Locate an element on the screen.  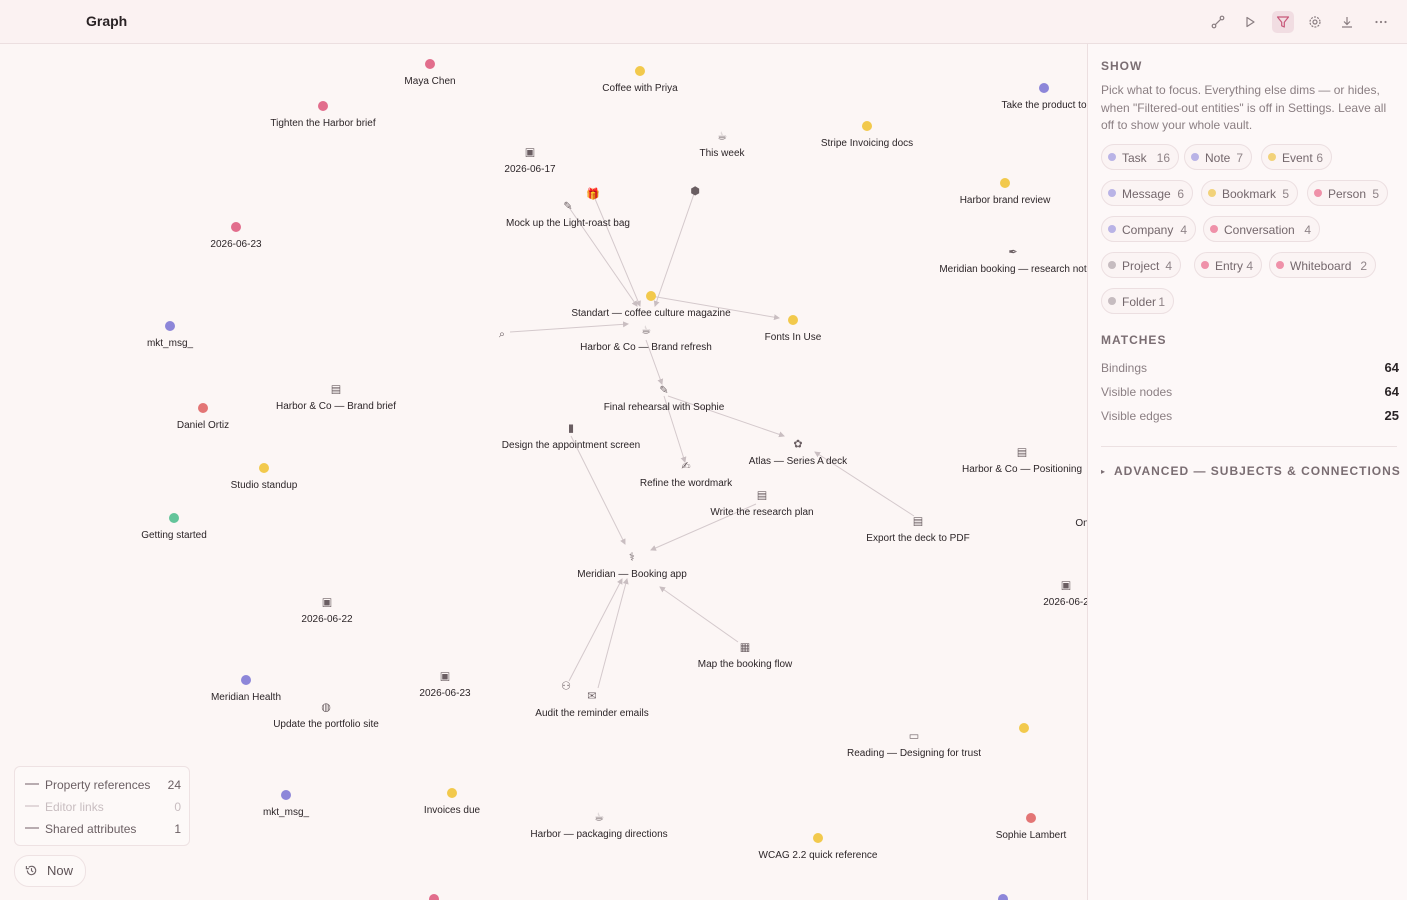
graph-node-label: Design the appointment screen is located at coordinates (571, 445).